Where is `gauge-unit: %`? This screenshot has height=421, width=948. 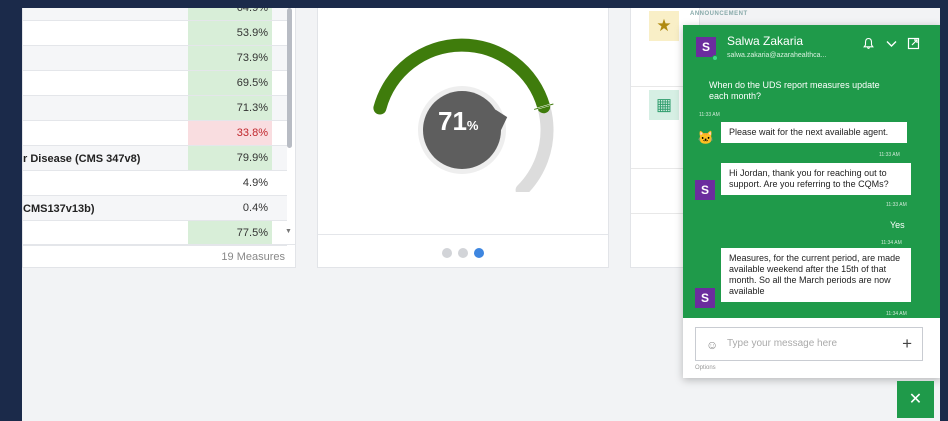
gauge-unit: % is located at coordinates (472, 125).